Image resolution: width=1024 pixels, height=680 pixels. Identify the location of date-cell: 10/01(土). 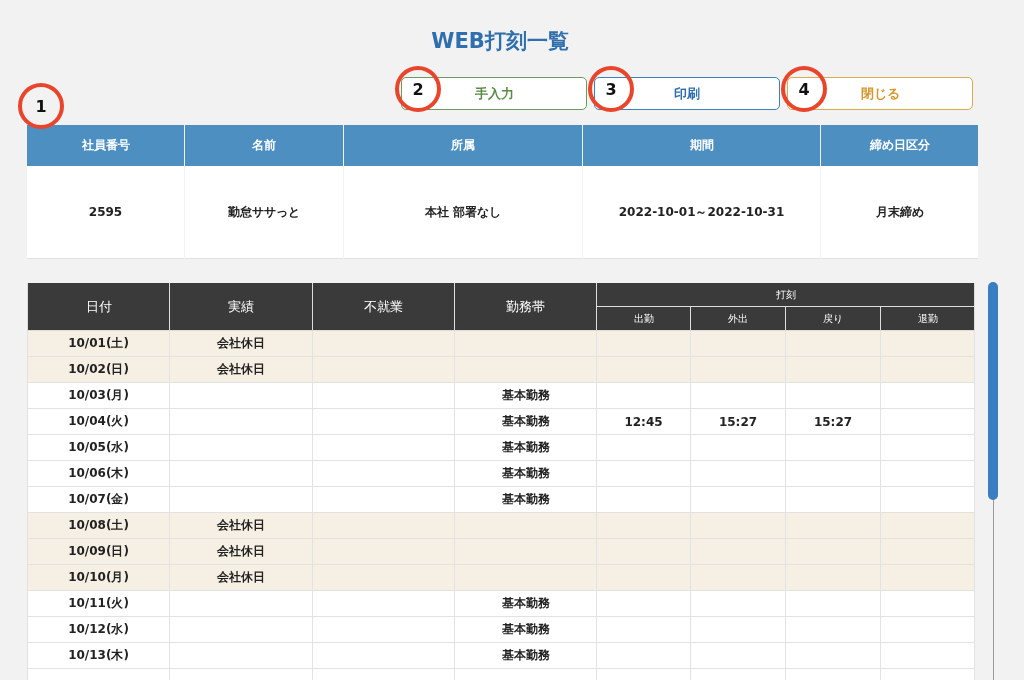
(98, 343).